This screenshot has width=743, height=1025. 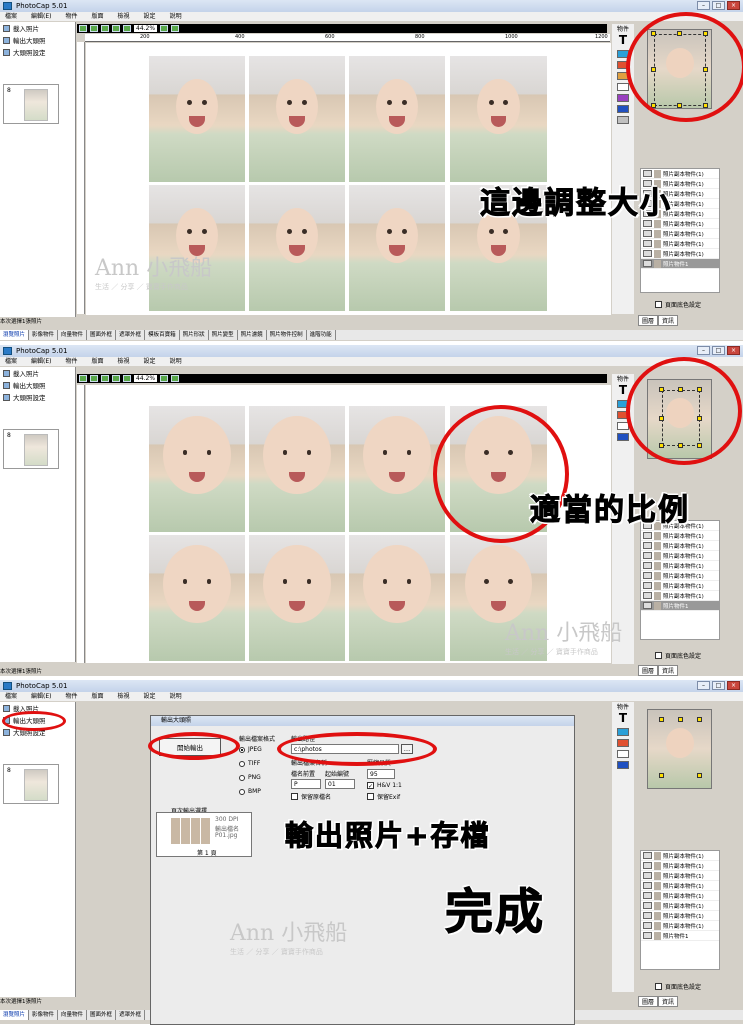 I want to click on tab-shape: 照片形狀, so click(x=194, y=335).